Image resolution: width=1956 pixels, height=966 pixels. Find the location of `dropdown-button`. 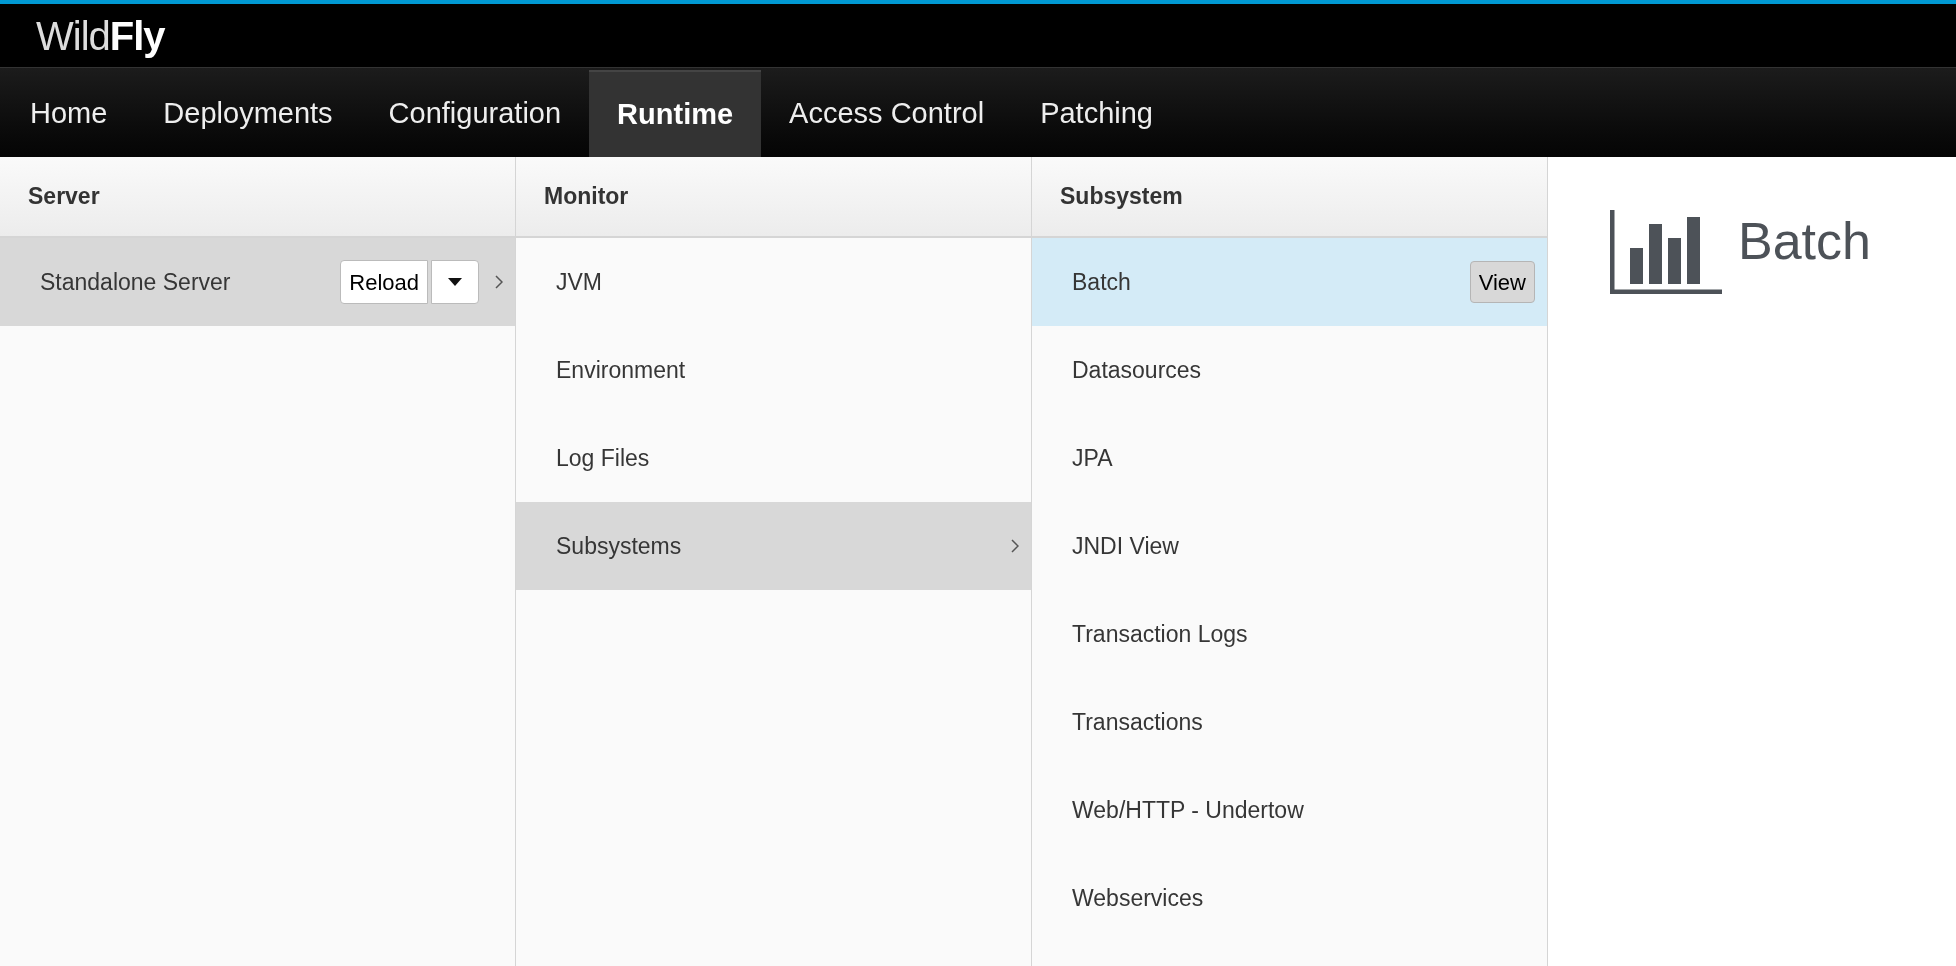

dropdown-button is located at coordinates (455, 282).